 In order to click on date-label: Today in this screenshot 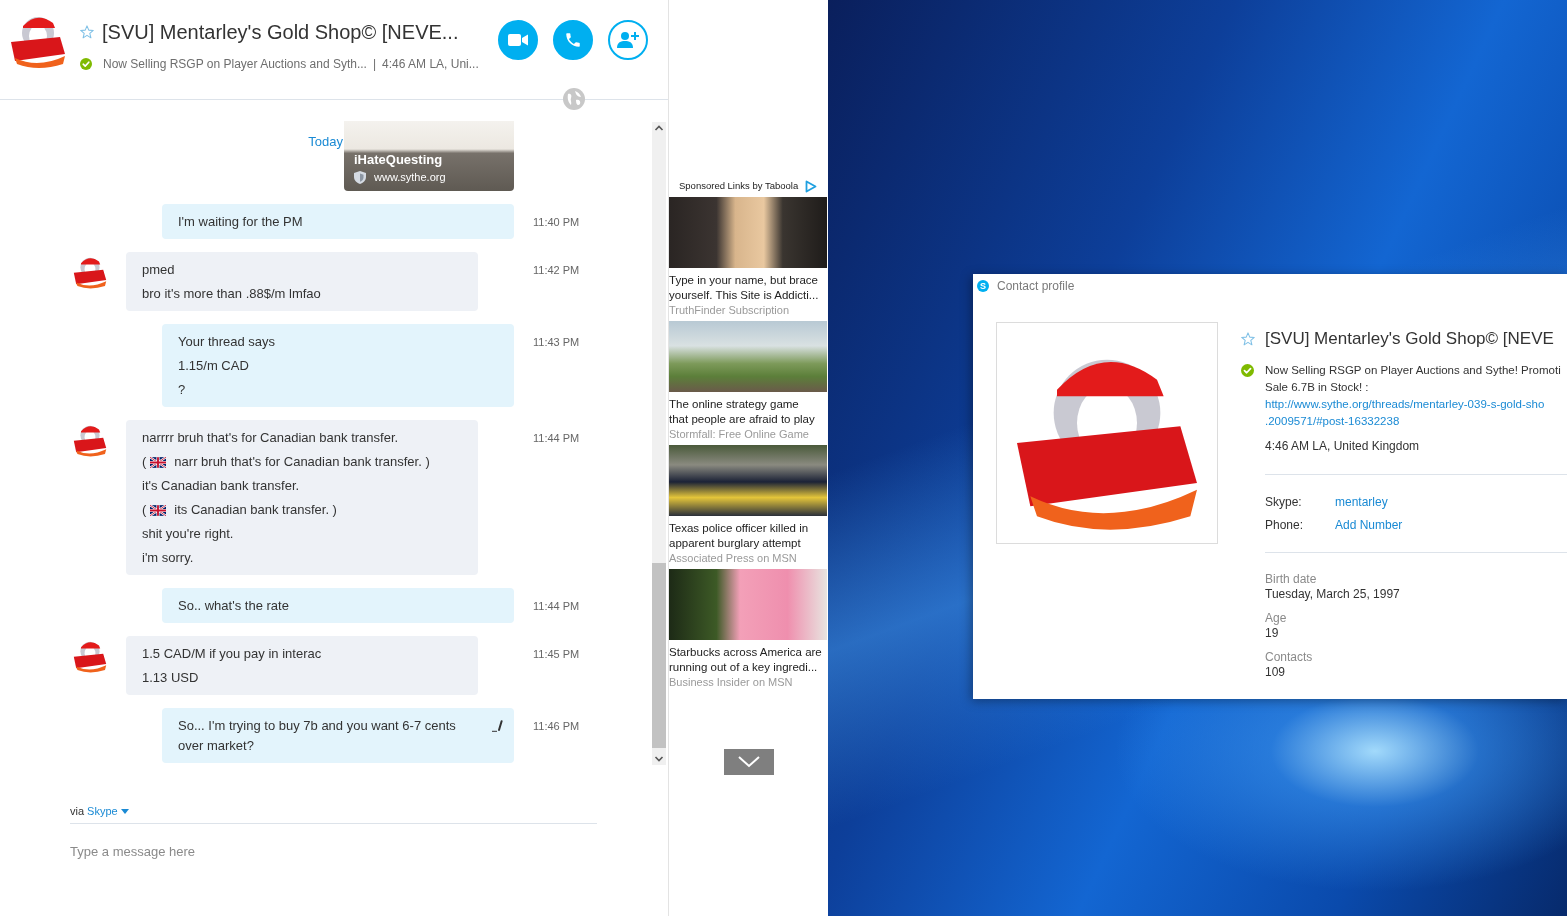, I will do `click(325, 142)`.